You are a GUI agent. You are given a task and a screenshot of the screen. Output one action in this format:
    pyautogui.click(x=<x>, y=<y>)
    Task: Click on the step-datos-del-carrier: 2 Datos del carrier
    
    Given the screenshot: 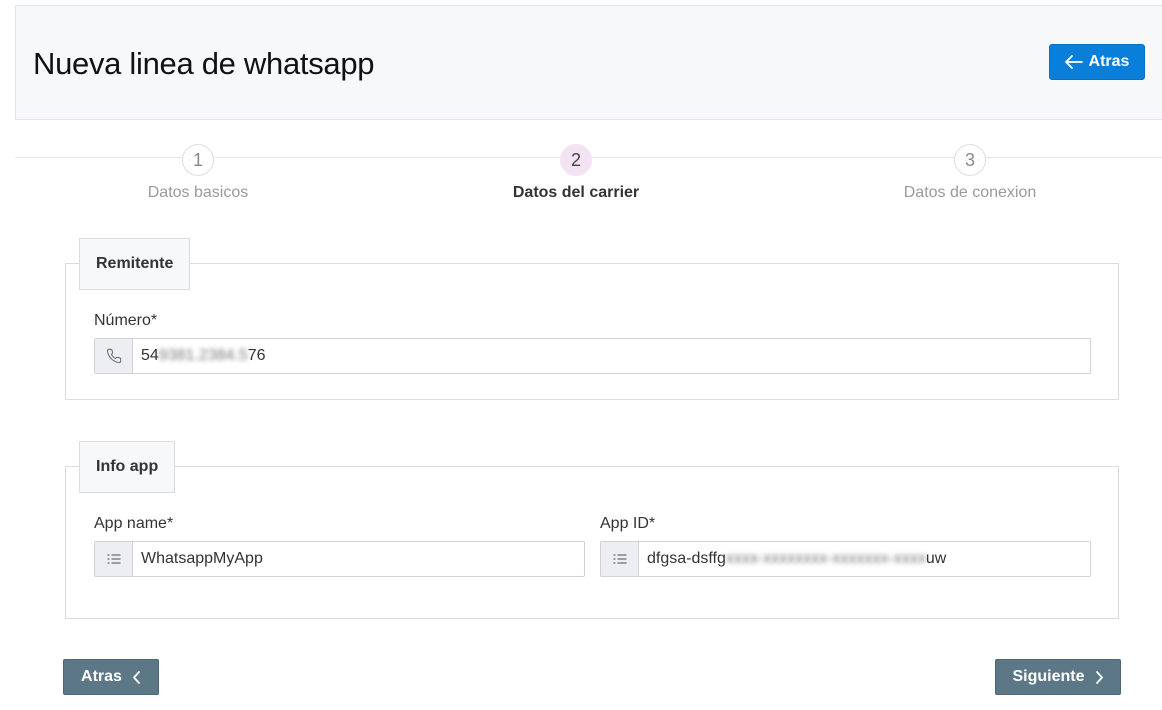 What is the action you would take?
    pyautogui.click(x=576, y=173)
    